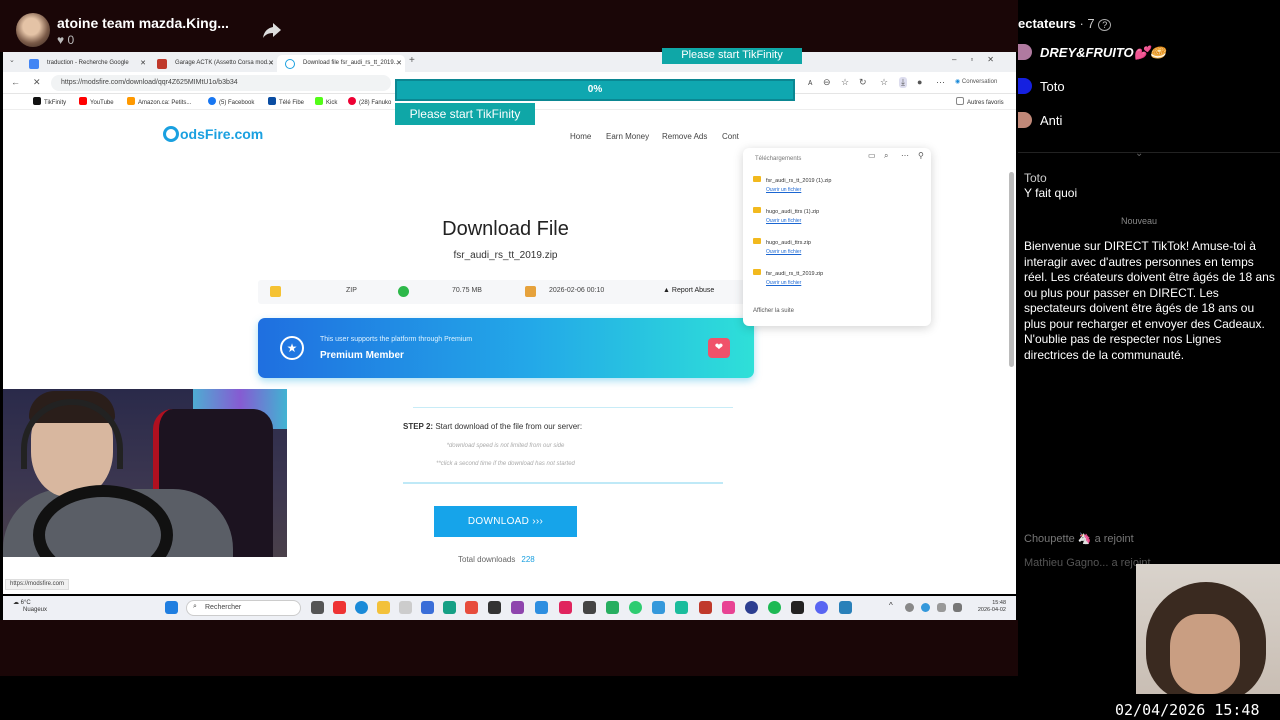  What do you see at coordinates (684, 136) in the screenshot?
I see `nav-remove-ads: Remove Ads` at bounding box center [684, 136].